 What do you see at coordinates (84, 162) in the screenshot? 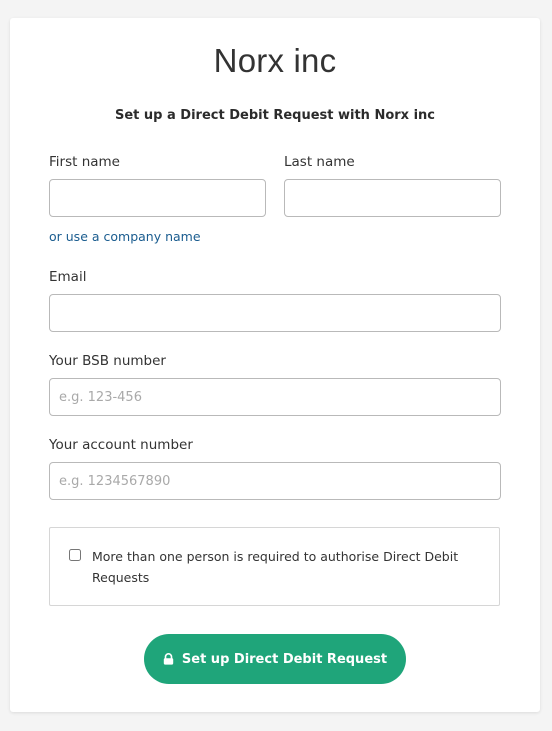
I see `first-name-label: First name` at bounding box center [84, 162].